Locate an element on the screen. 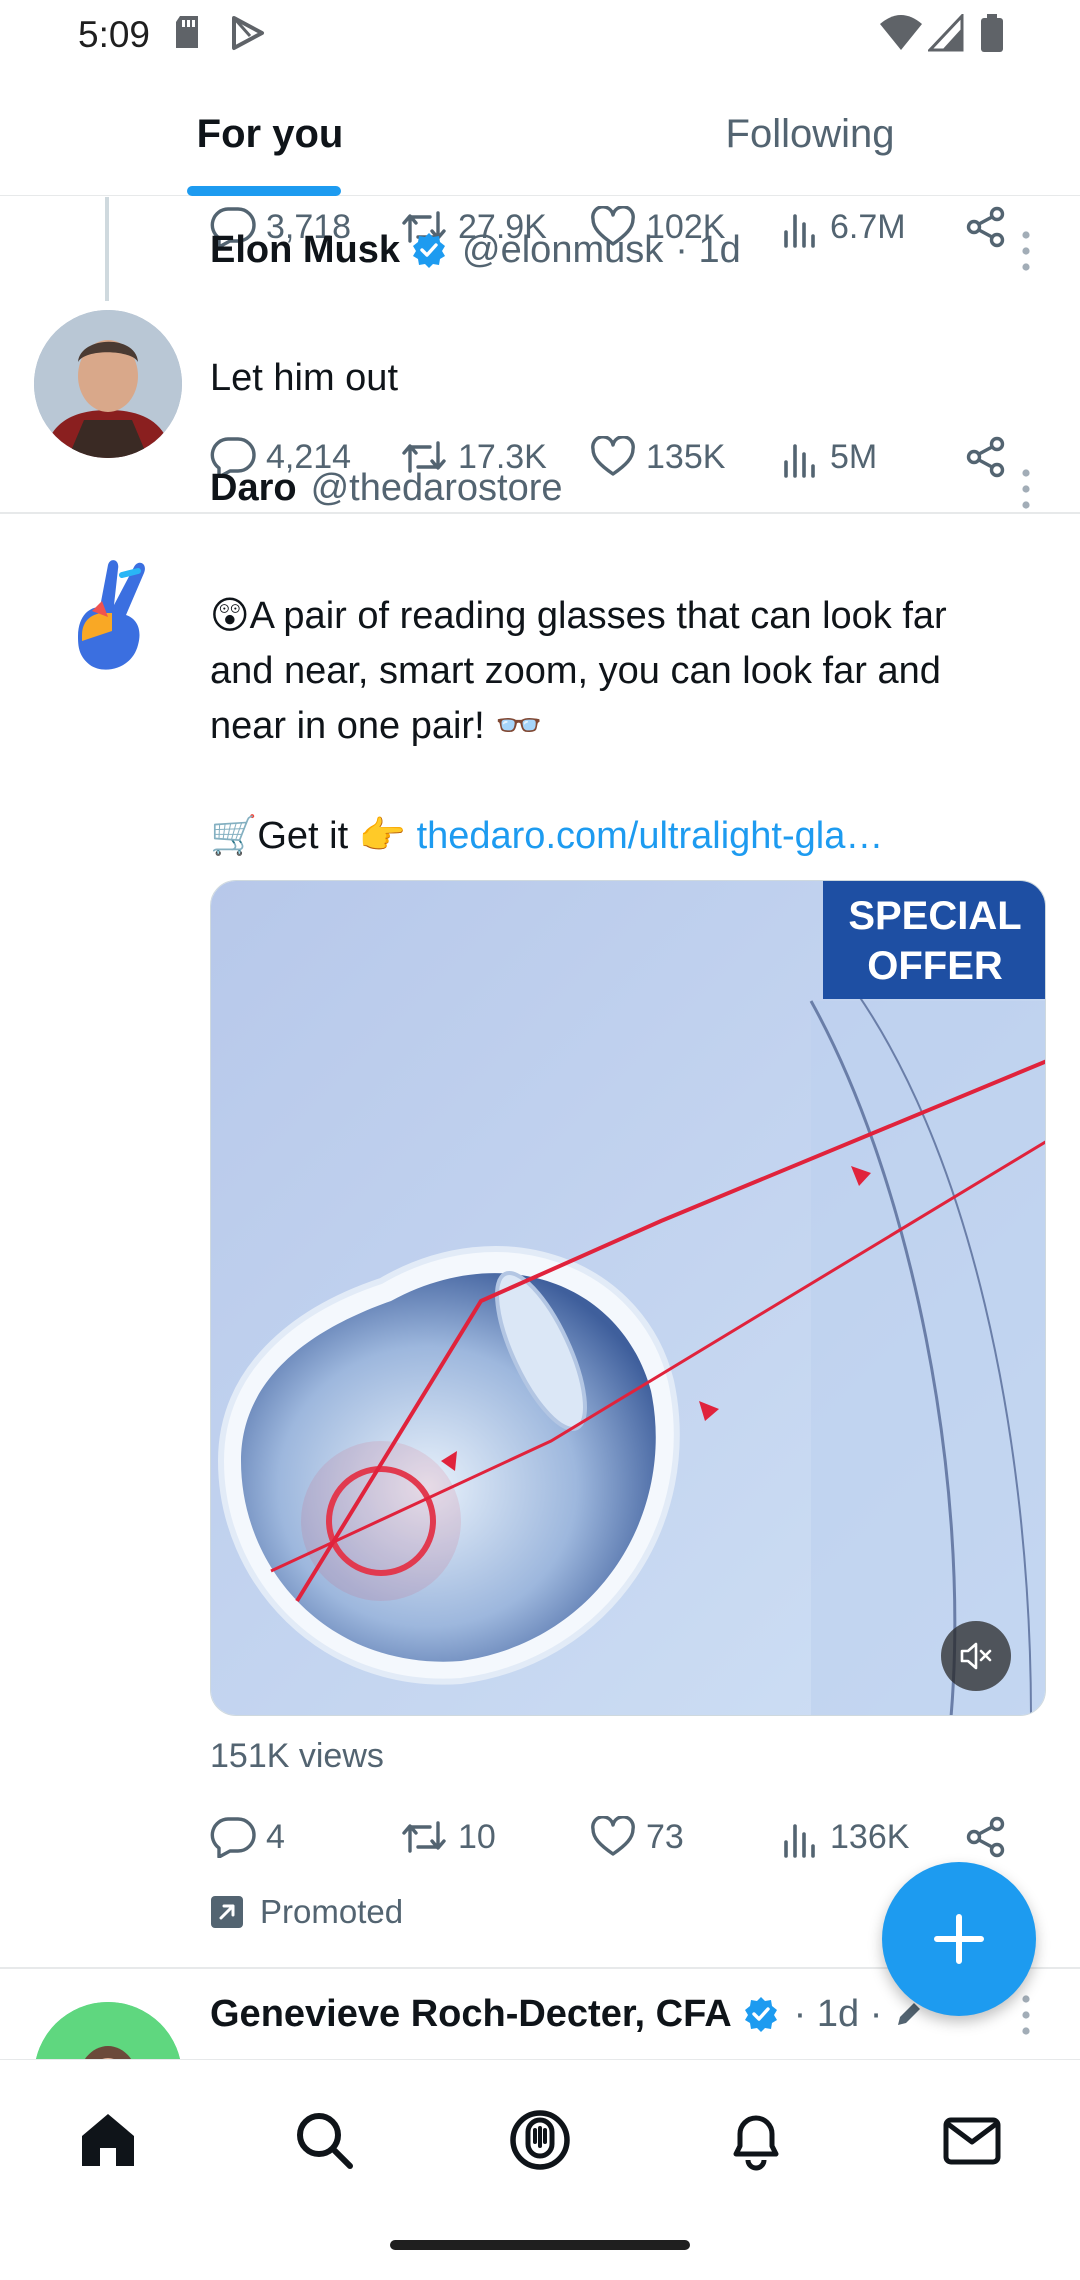  special-offer-badge-line1: SPECIAL is located at coordinates (934, 916).